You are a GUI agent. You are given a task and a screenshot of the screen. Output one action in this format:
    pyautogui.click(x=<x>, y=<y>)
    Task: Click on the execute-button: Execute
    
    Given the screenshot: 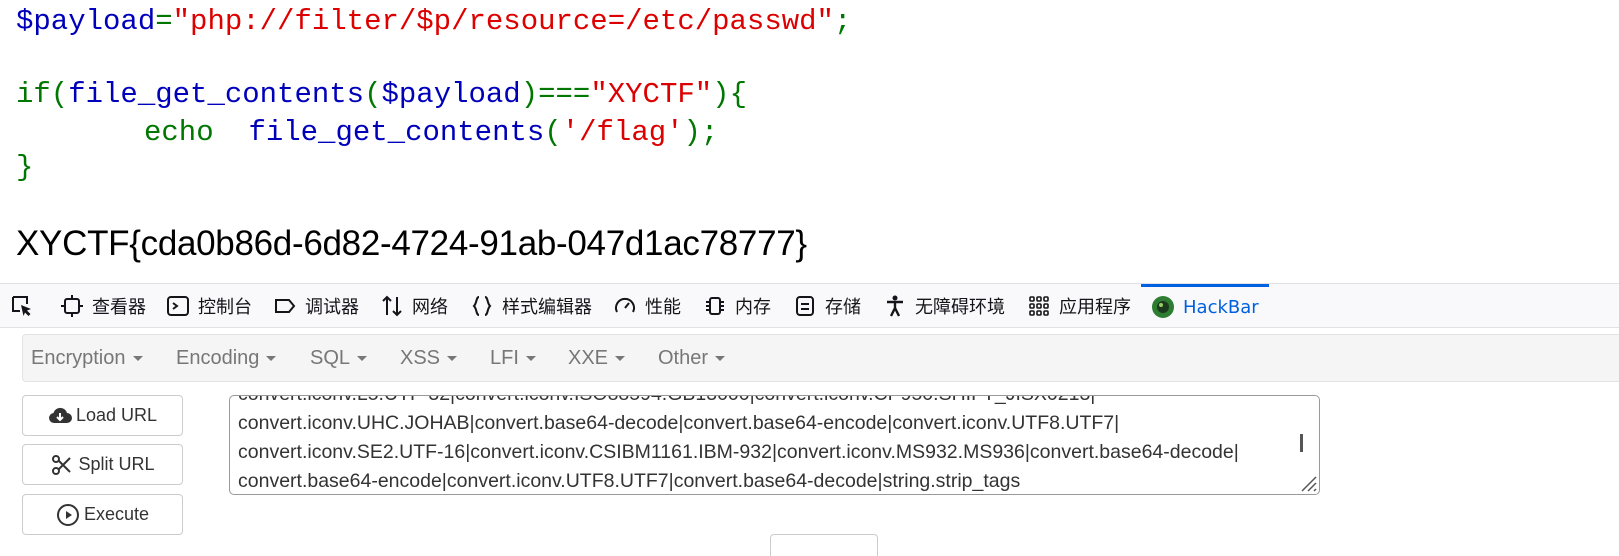 What is the action you would take?
    pyautogui.click(x=102, y=514)
    